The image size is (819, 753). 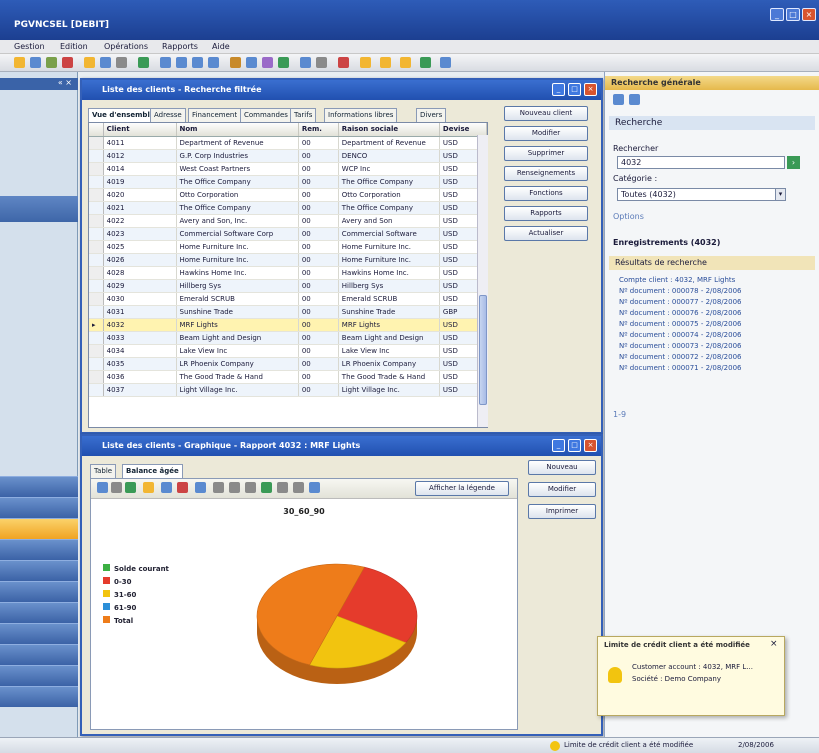 I want to click on chart-3d-icon, so click(x=218, y=487).